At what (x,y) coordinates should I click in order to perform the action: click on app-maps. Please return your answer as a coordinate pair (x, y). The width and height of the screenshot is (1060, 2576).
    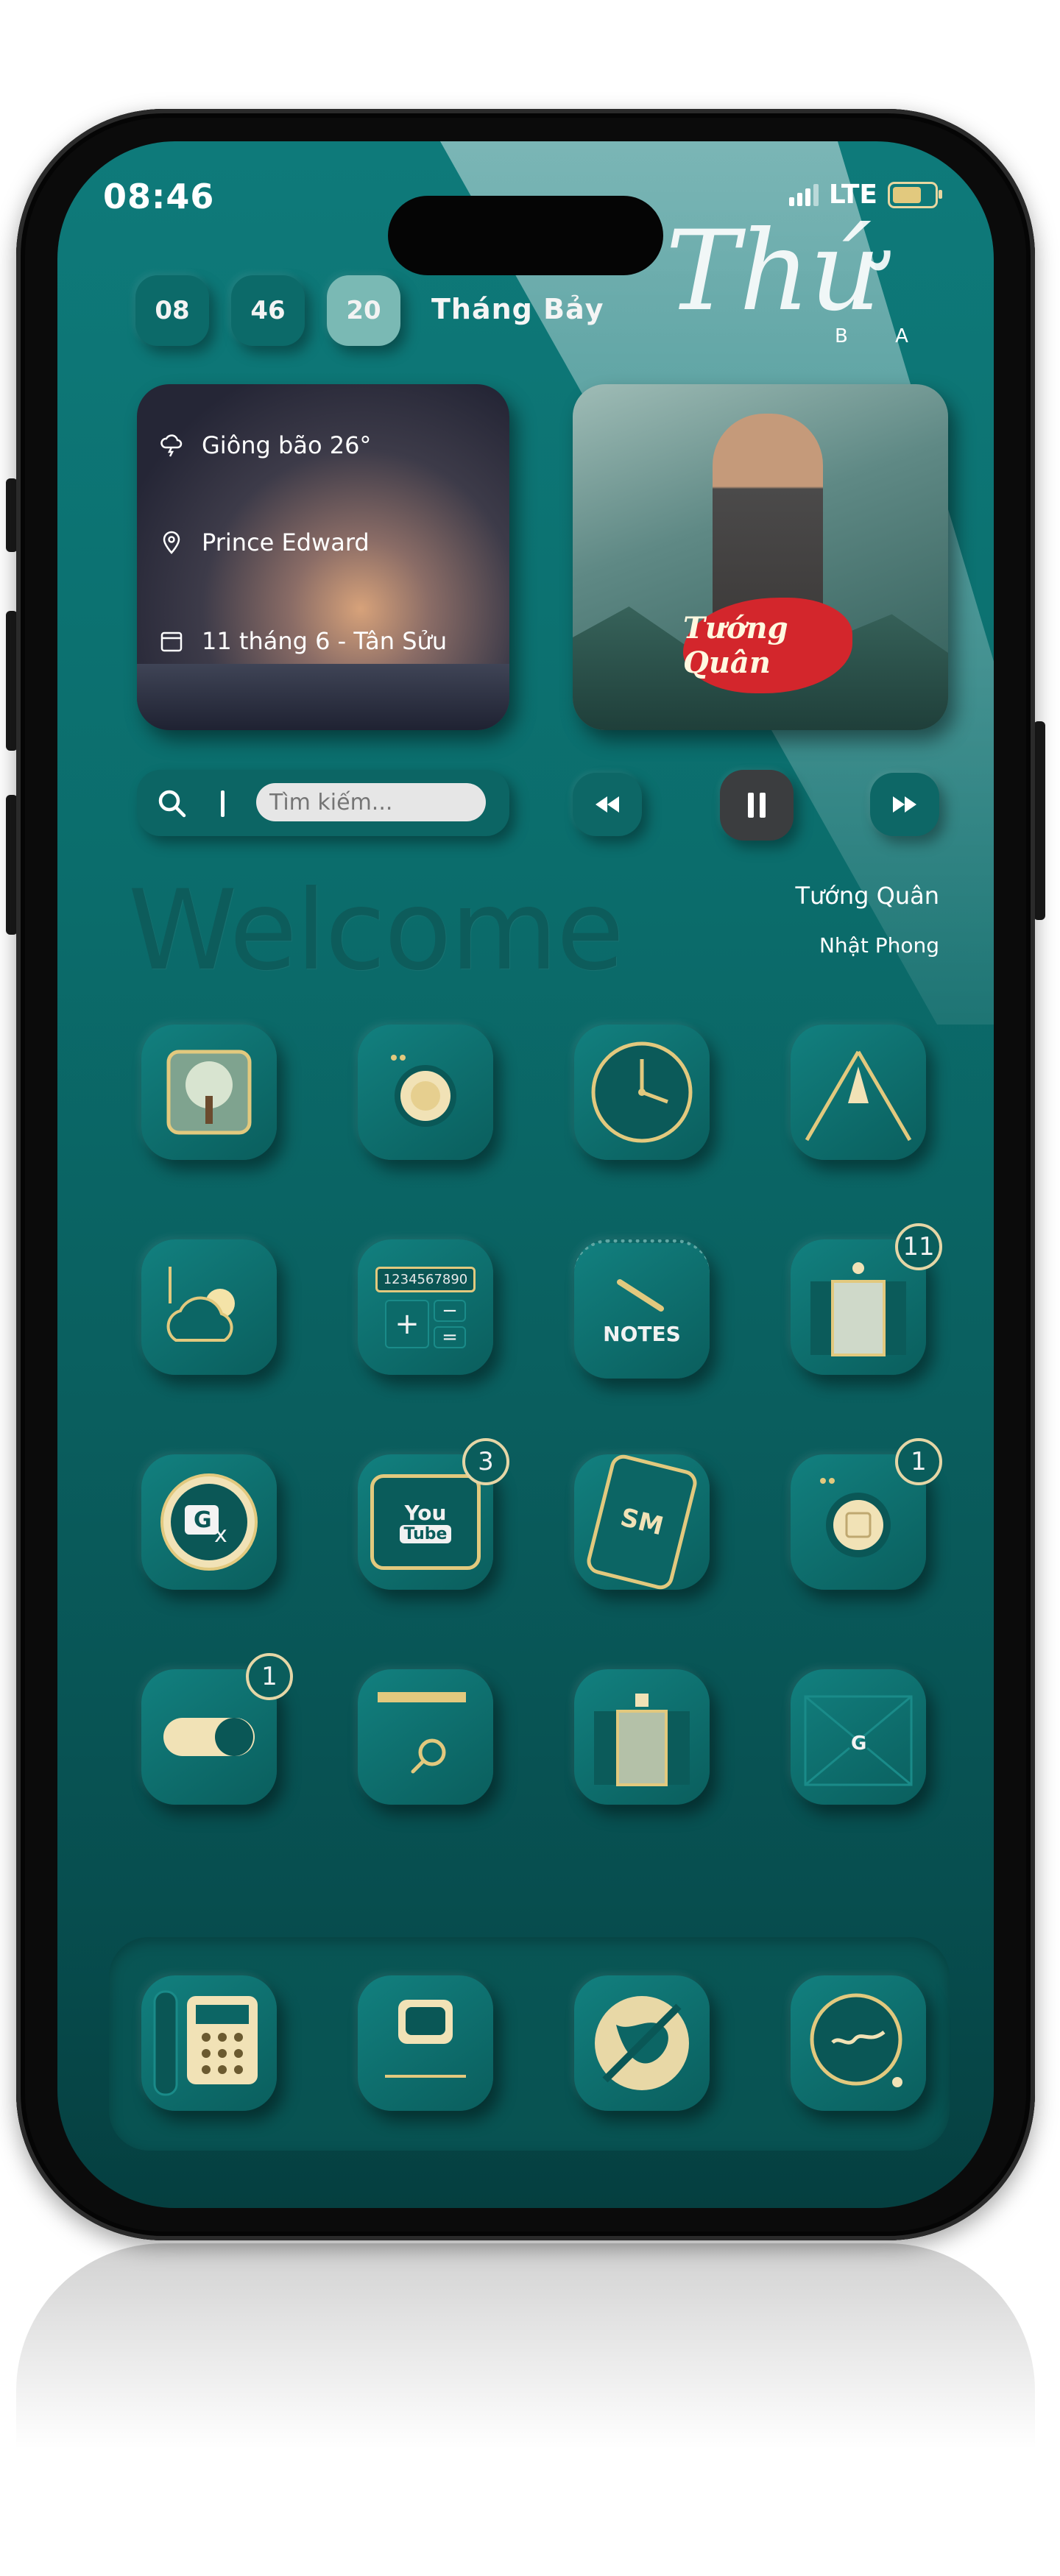
    Looking at the image, I should click on (858, 1092).